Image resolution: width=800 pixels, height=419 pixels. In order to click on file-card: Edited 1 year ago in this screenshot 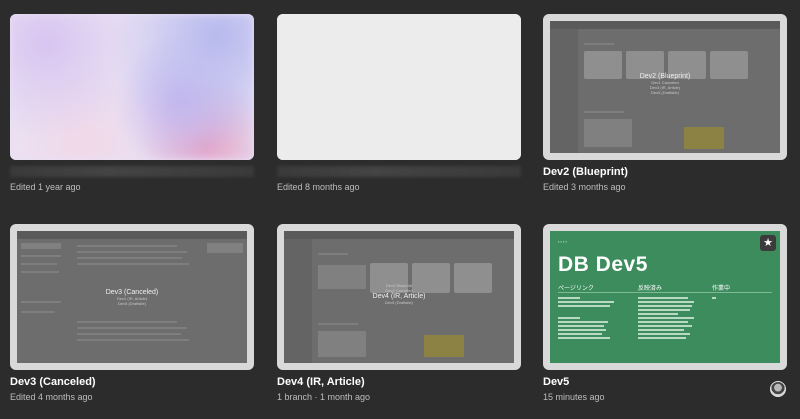, I will do `click(132, 103)`.